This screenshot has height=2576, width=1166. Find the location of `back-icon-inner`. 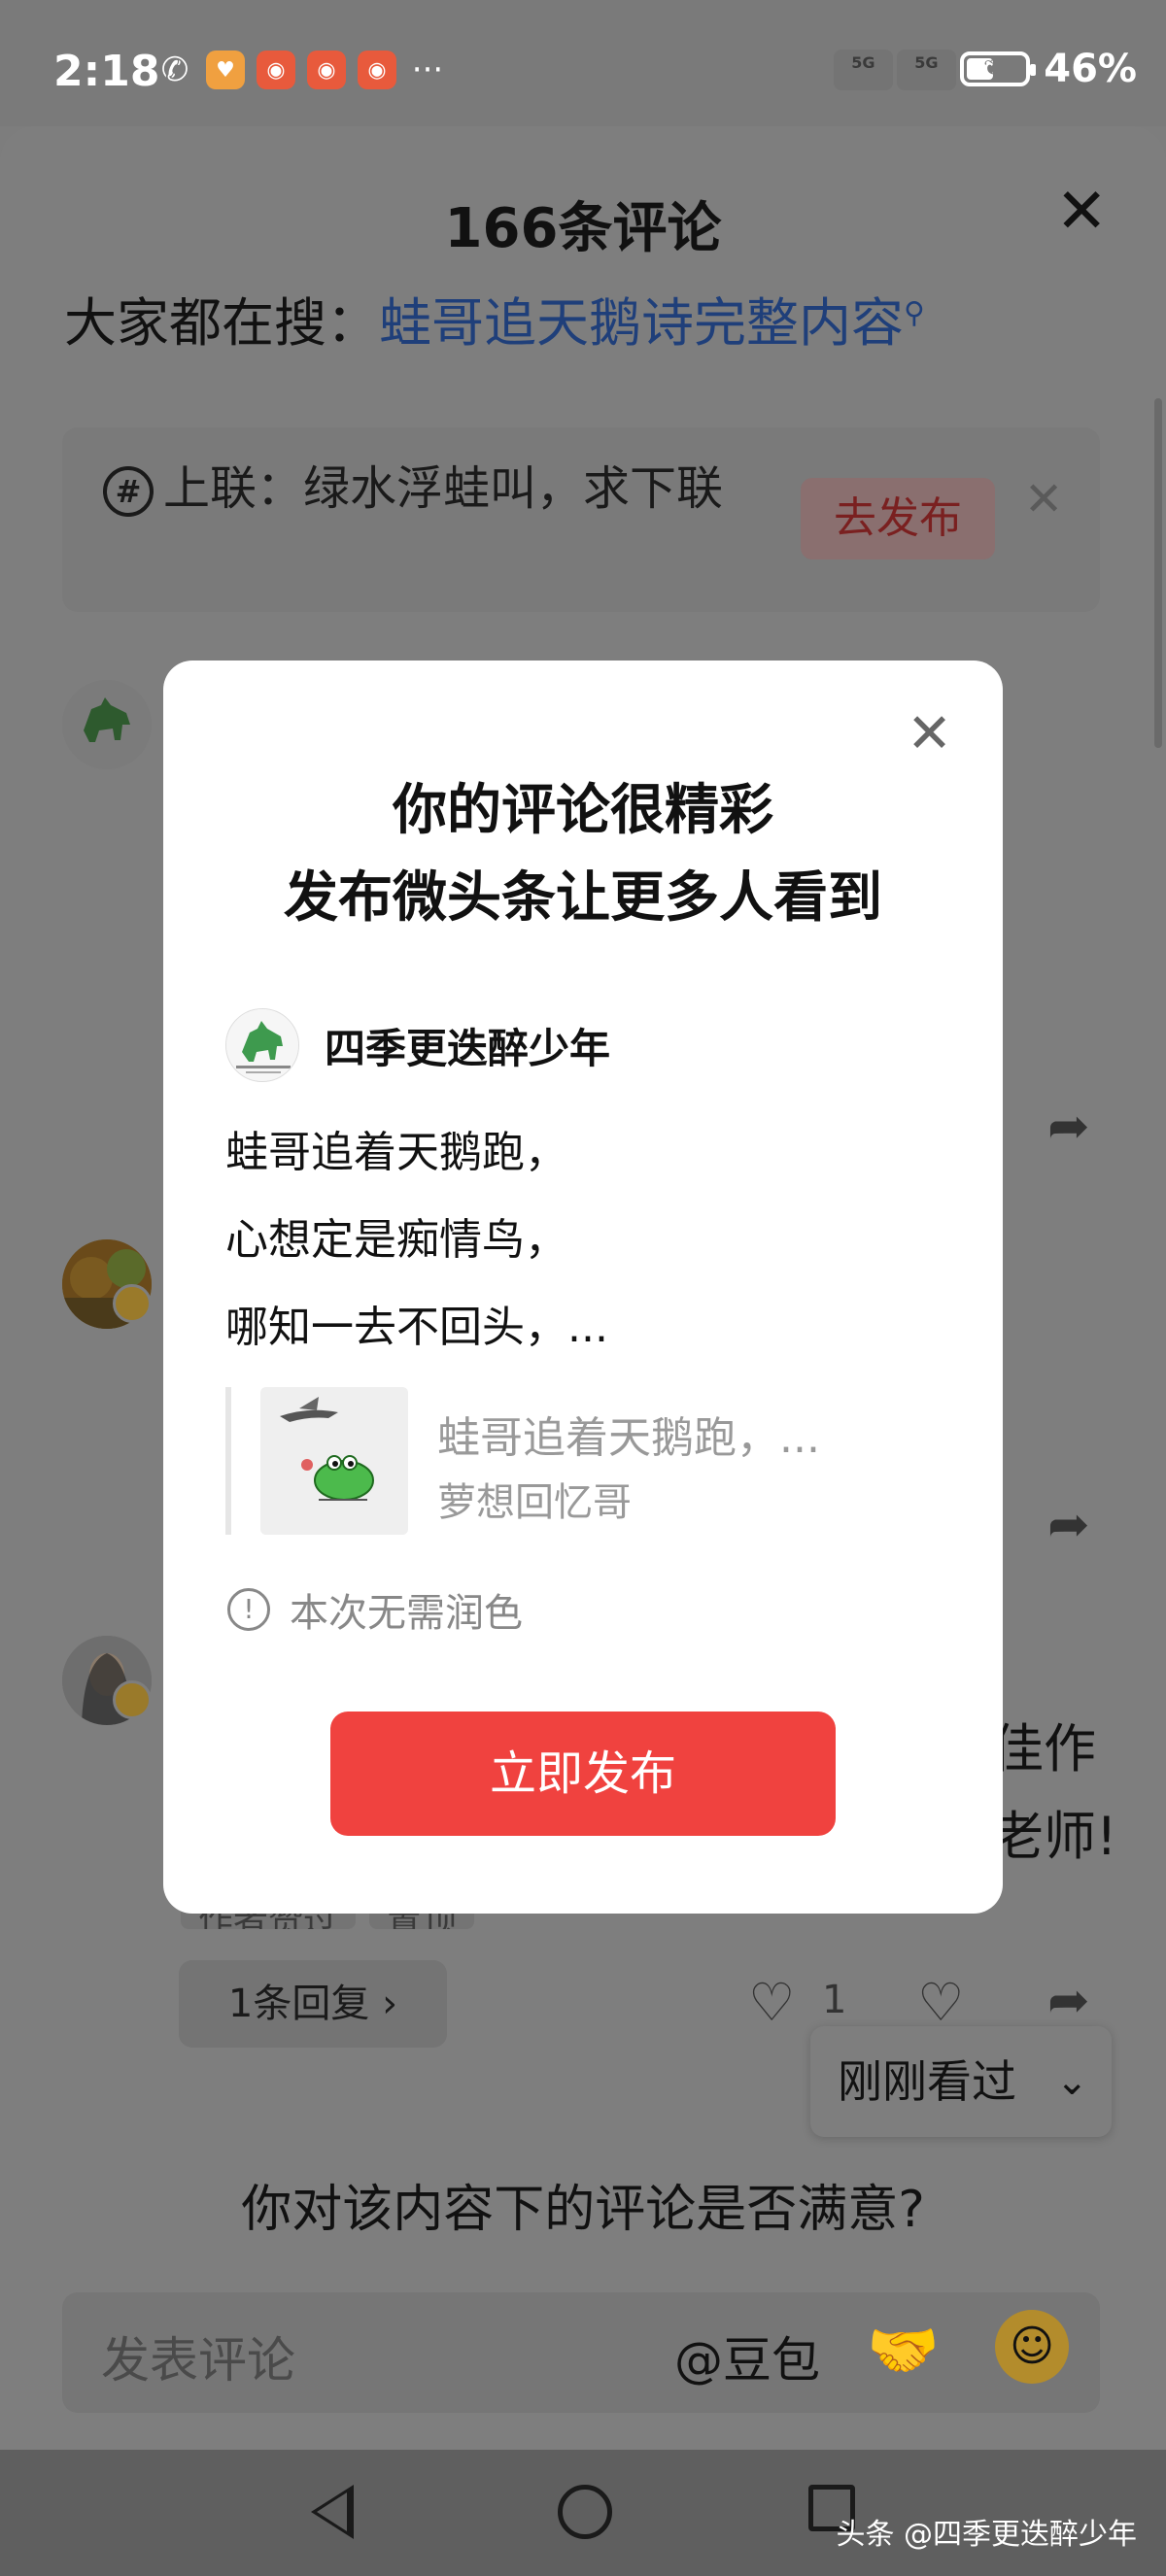

back-icon-inner is located at coordinates (332, 2511).